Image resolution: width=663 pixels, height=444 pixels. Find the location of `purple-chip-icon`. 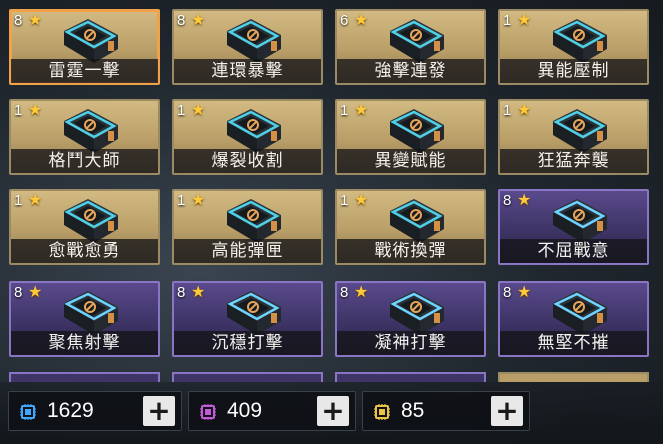

purple-chip-icon is located at coordinates (208, 412).